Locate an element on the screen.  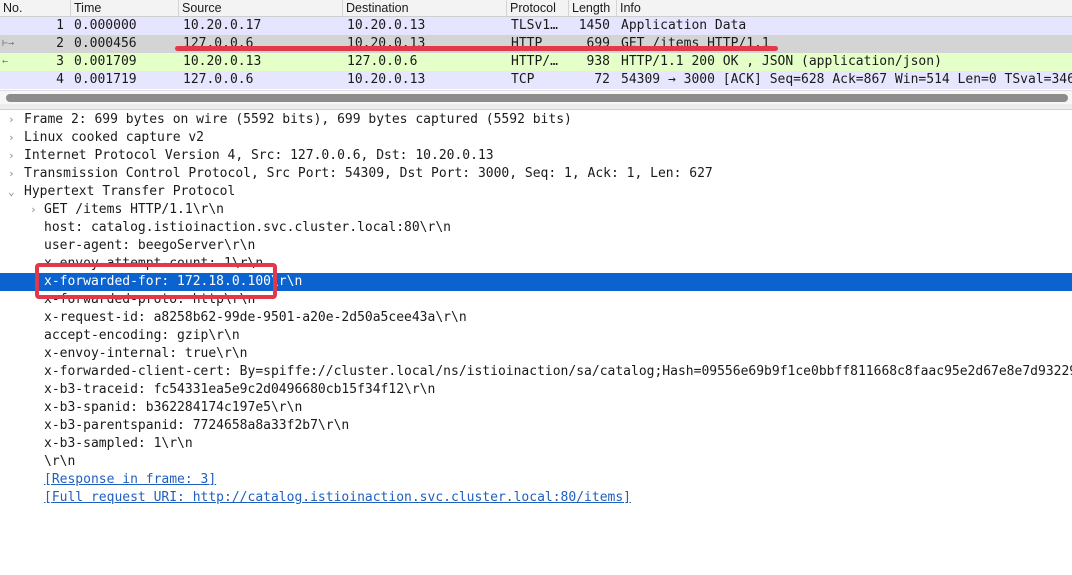
packet-source: 10.20.0.17 is located at coordinates (222, 25).